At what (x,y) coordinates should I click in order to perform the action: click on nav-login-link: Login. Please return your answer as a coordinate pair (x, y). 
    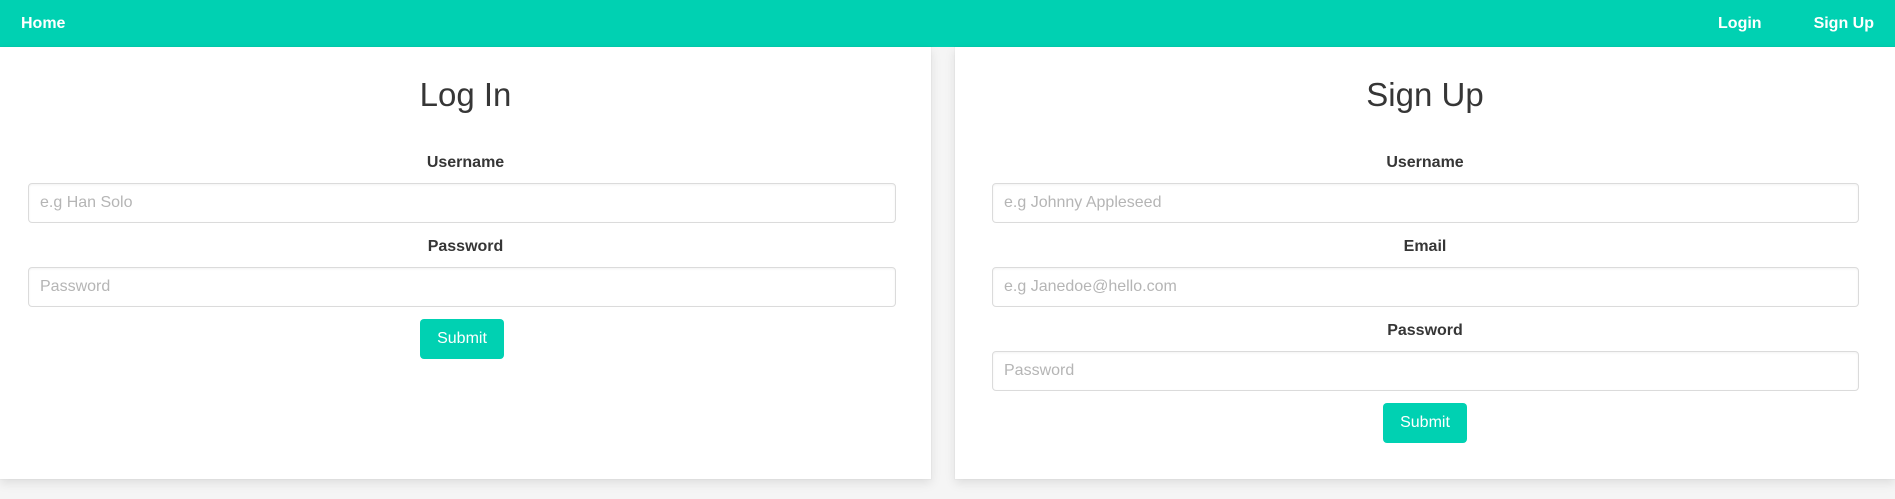
    Looking at the image, I should click on (1740, 24).